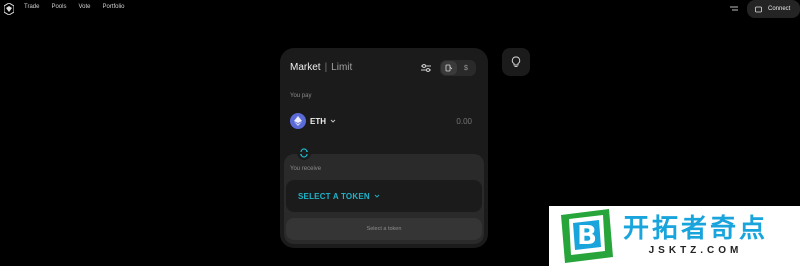 The image size is (800, 266). What do you see at coordinates (696, 229) in the screenshot?
I see `watermark-chinese: 开拓者奇点` at bounding box center [696, 229].